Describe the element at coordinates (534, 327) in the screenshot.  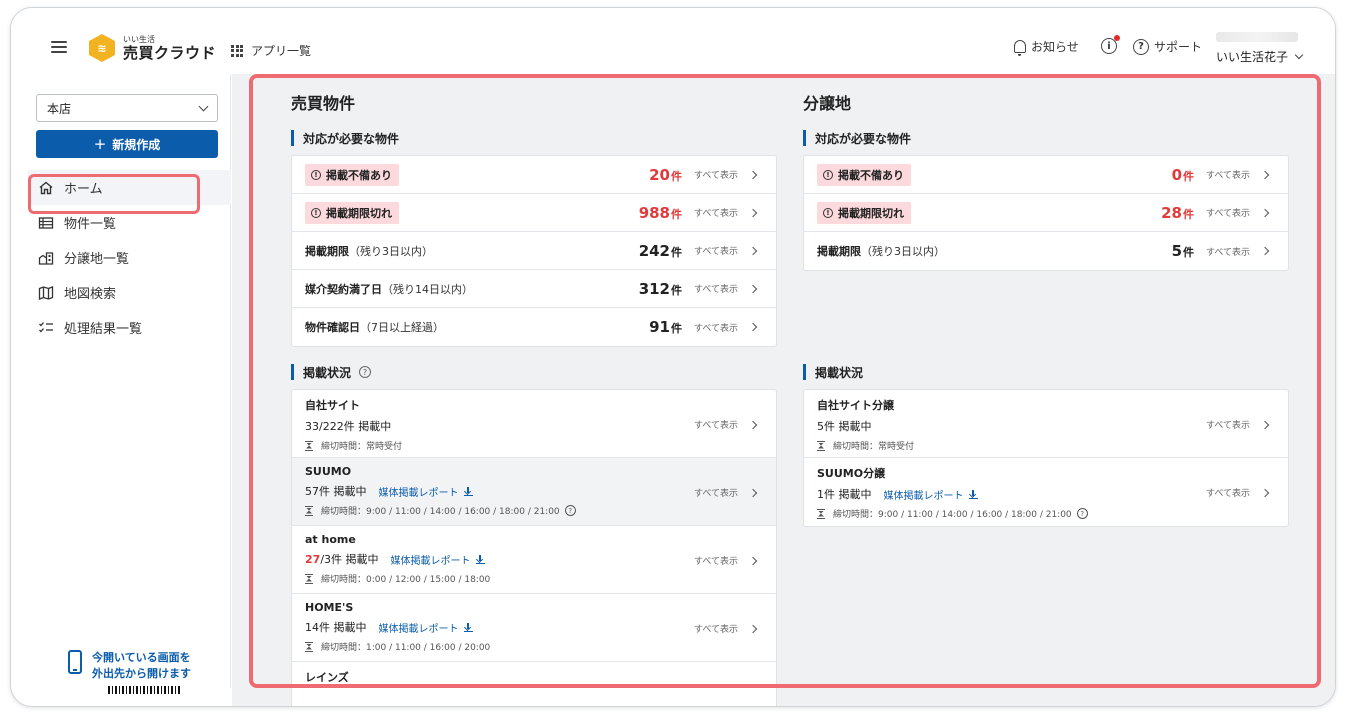
I see `action-row: 物件確認日（7日以上経過） 91件 すべて表示` at that location.